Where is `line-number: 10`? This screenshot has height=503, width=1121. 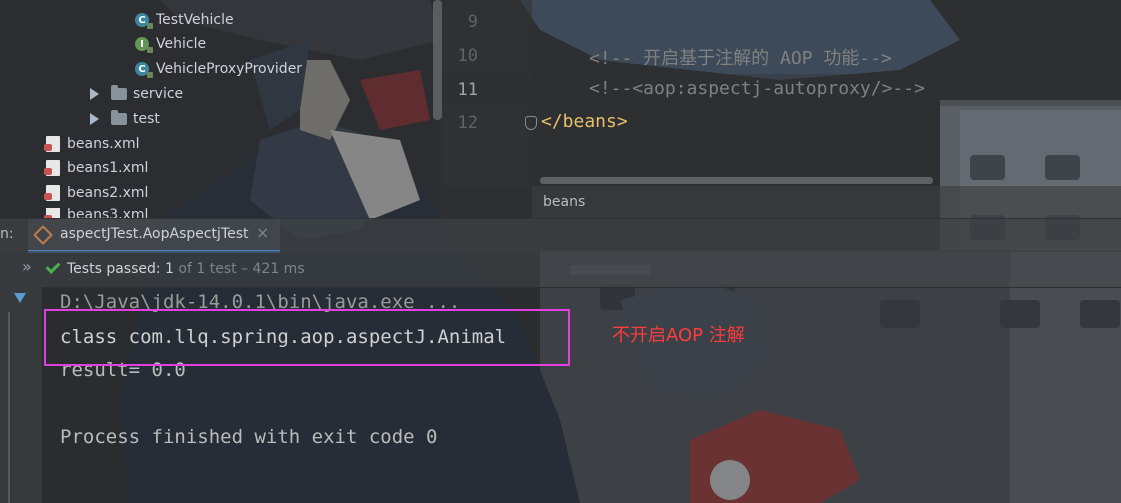
line-number: 10 is located at coordinates (467, 56).